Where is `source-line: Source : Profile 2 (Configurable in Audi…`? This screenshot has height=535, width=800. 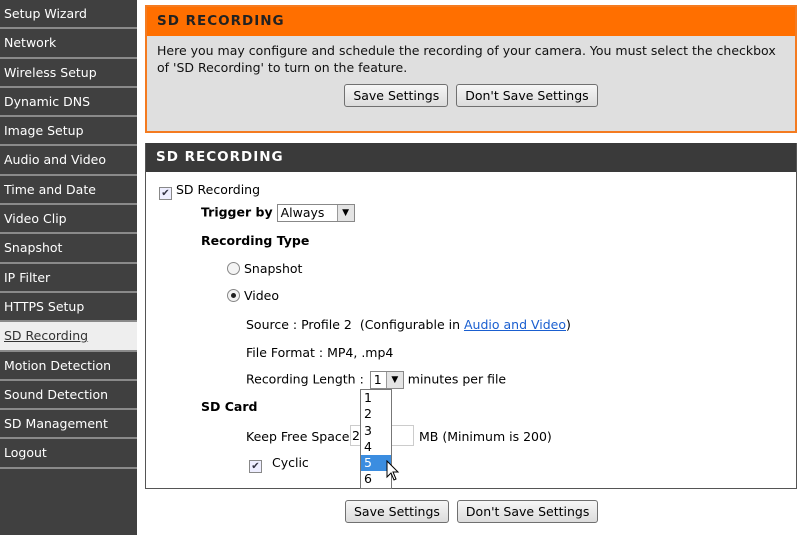
source-line: Source : Profile 2 (Configurable in Audi… is located at coordinates (408, 324).